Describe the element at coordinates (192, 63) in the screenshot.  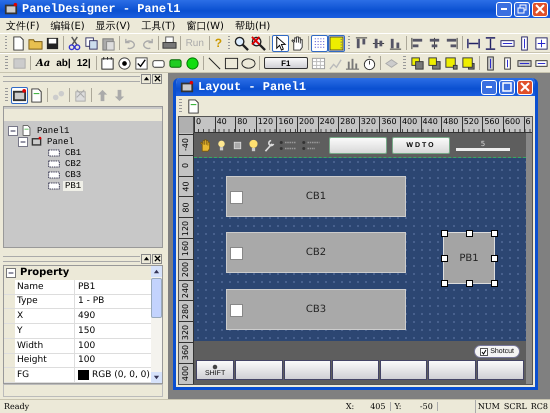
I see `lamp-tool` at that location.